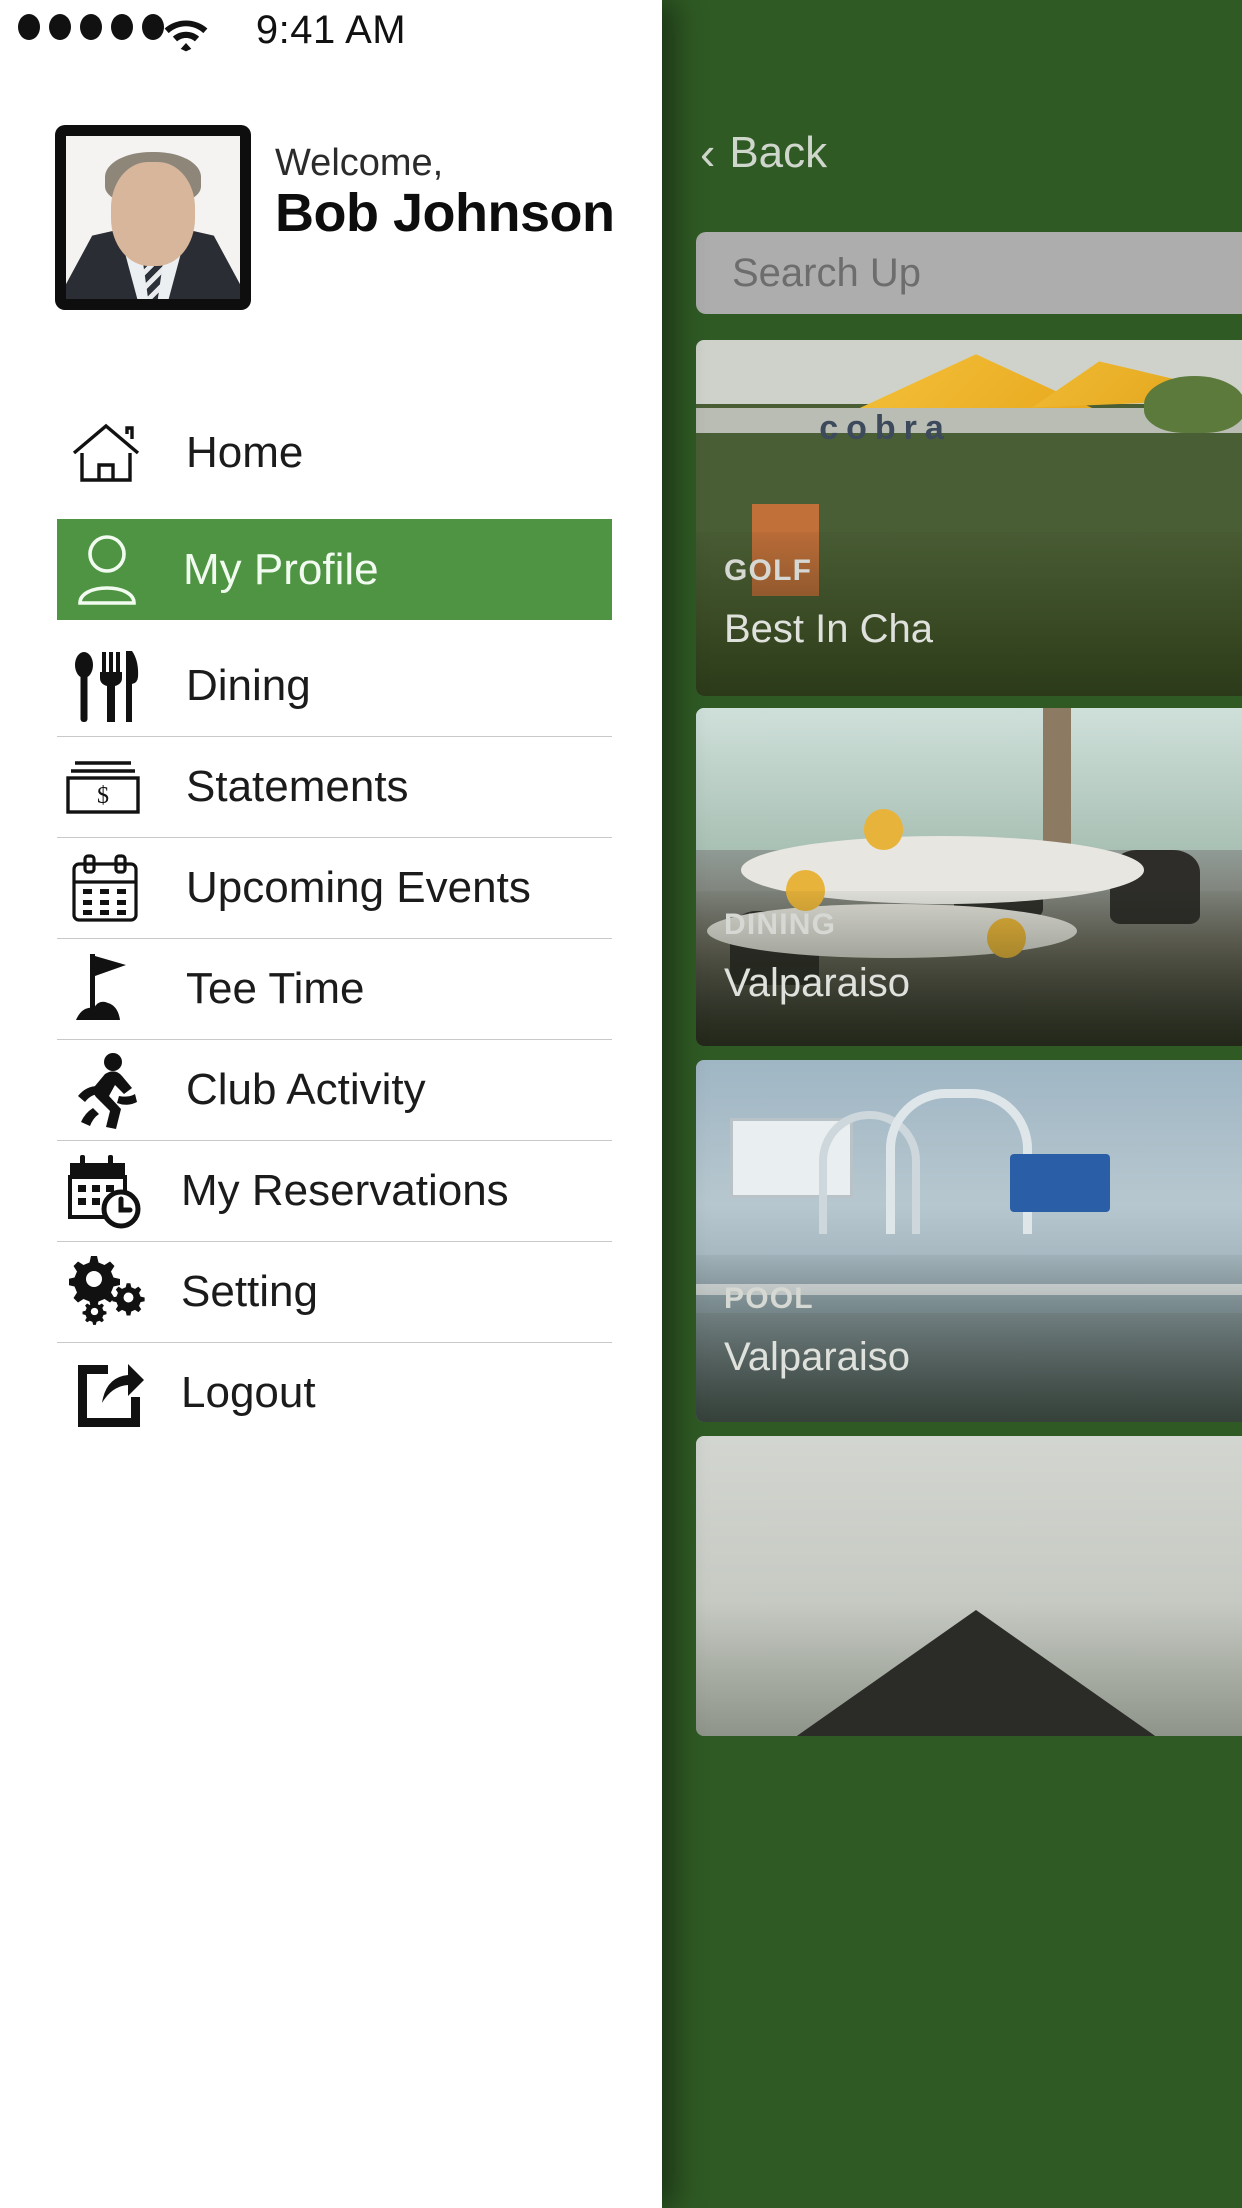  I want to click on menu-item-label: Tee Time, so click(275, 988).